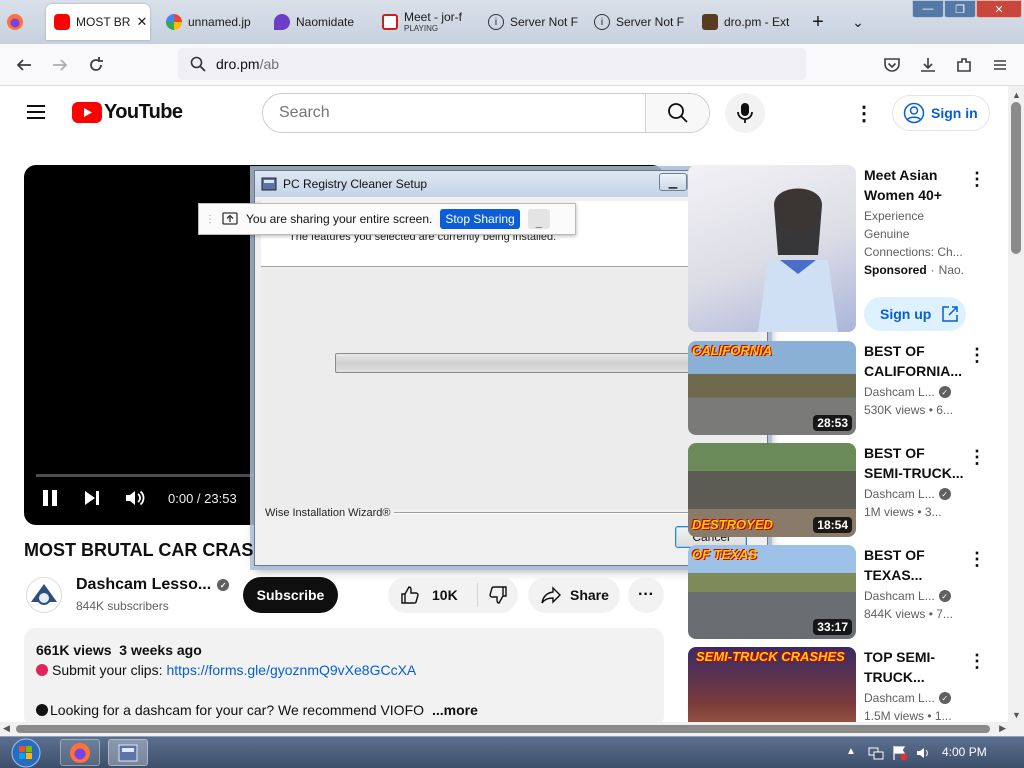  What do you see at coordinates (1016, 95) in the screenshot?
I see `scroll-up-icon: ▲` at bounding box center [1016, 95].